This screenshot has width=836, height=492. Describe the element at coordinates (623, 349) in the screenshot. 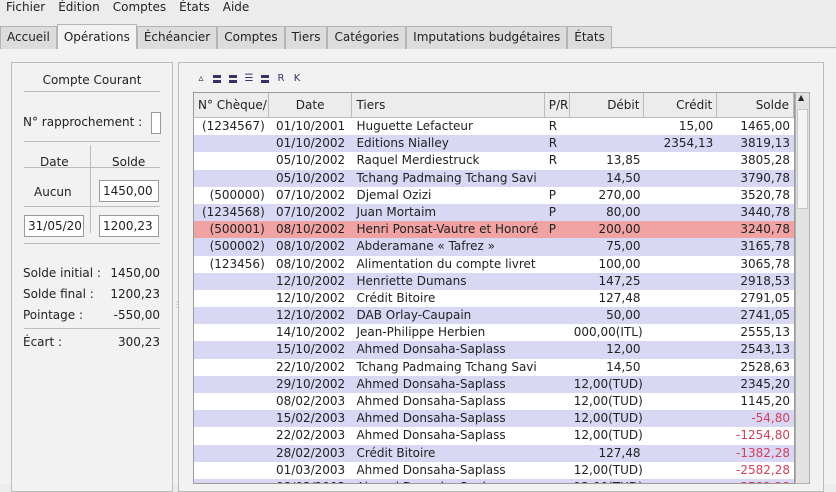

I see `table-cell: 12,00` at that location.